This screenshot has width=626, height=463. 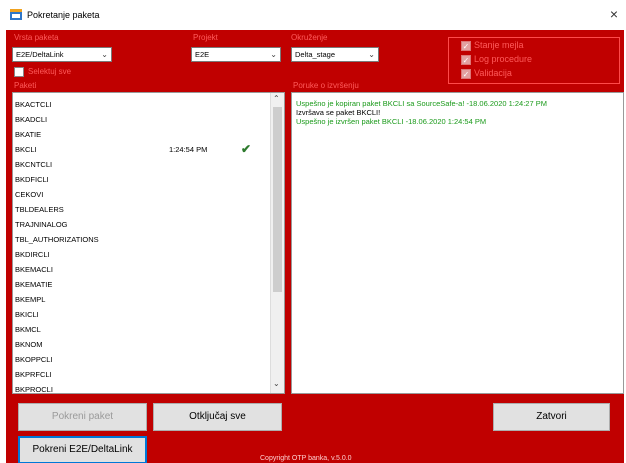 I want to click on vrsta-paketa-select: E2E/DeltaLink ⌄, so click(x=62, y=54).